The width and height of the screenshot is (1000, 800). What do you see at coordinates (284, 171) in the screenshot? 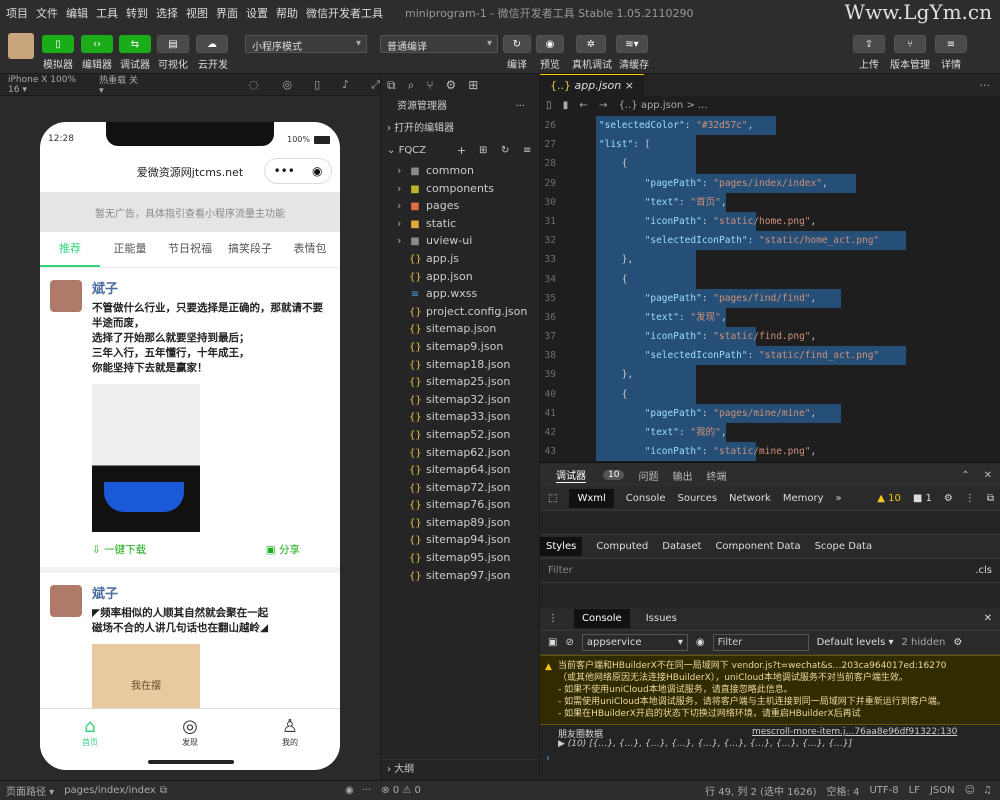
I see `more-icon: •••` at bounding box center [284, 171].